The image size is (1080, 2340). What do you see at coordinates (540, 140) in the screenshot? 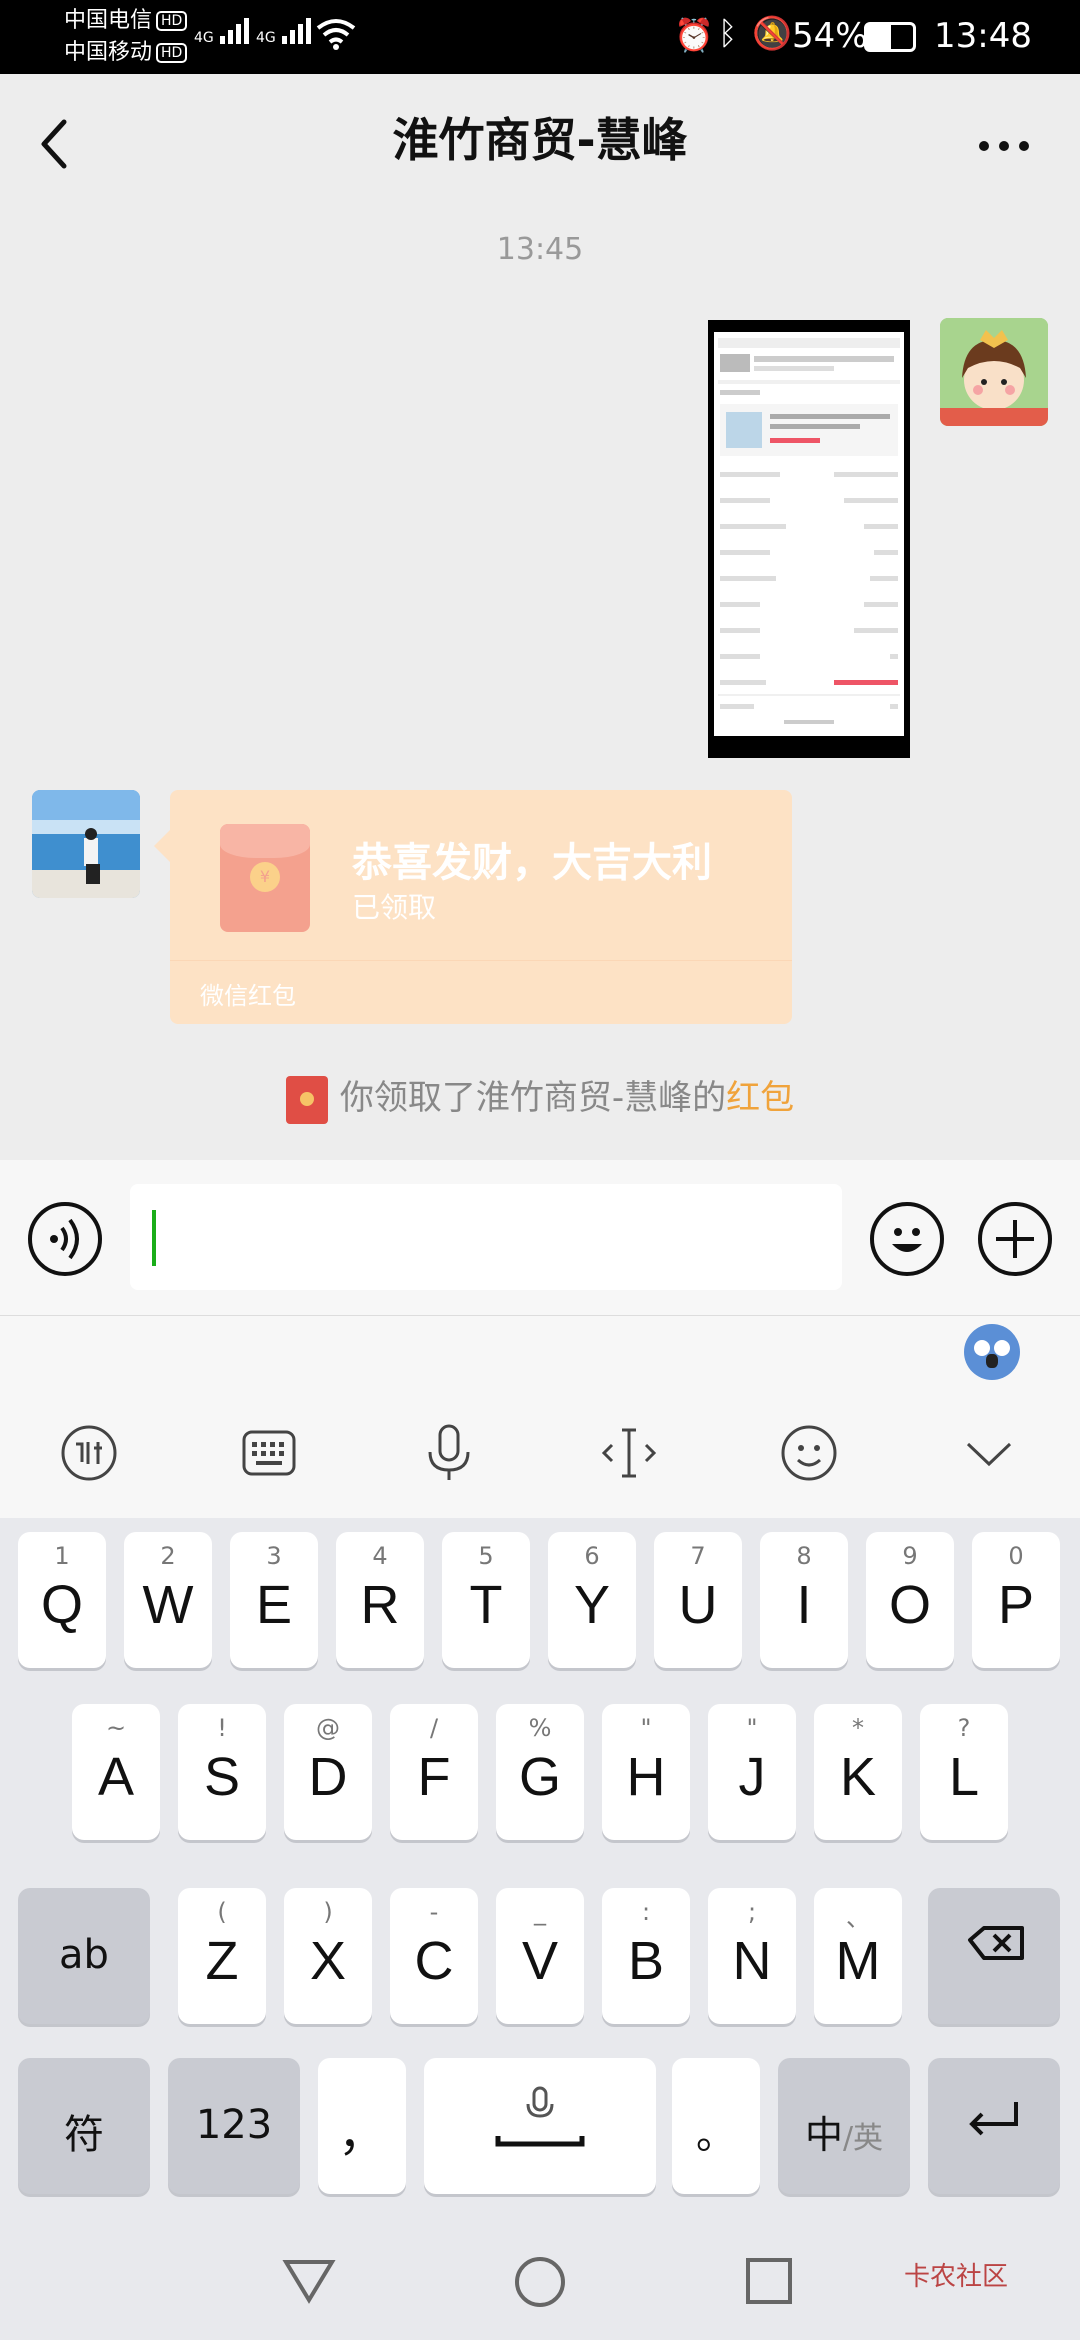
I see `chat-title: 淮竹商贸-慧峰` at bounding box center [540, 140].